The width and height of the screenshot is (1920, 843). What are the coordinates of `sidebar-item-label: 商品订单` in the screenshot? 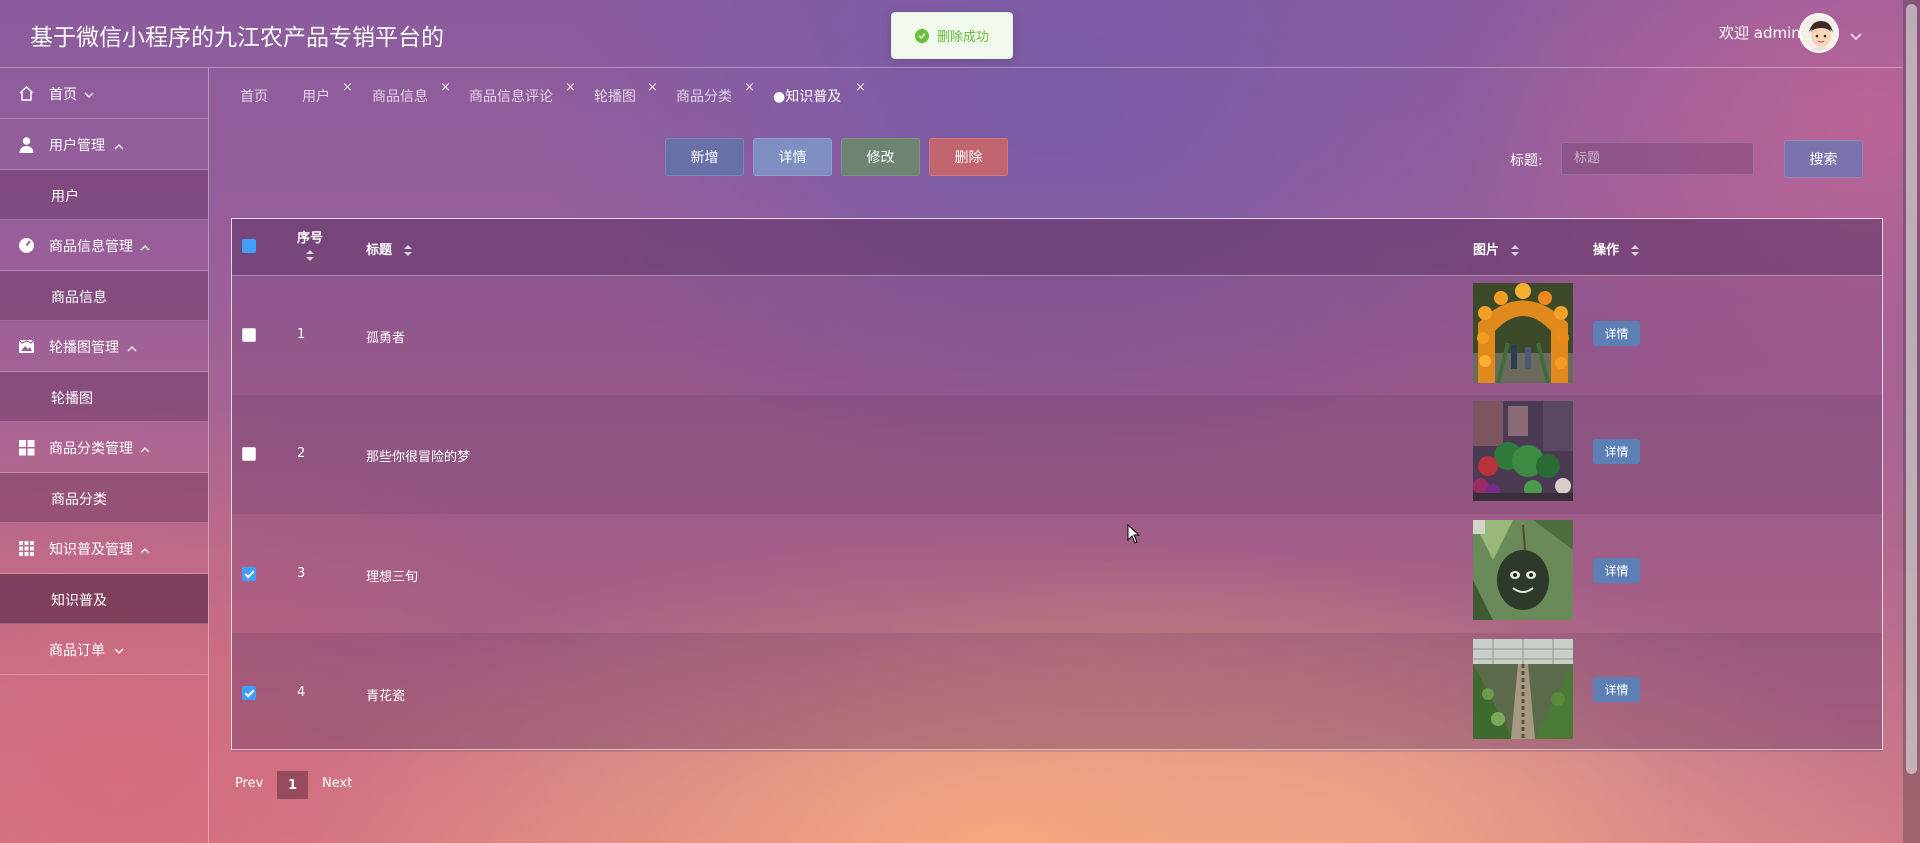 It's located at (77, 651).